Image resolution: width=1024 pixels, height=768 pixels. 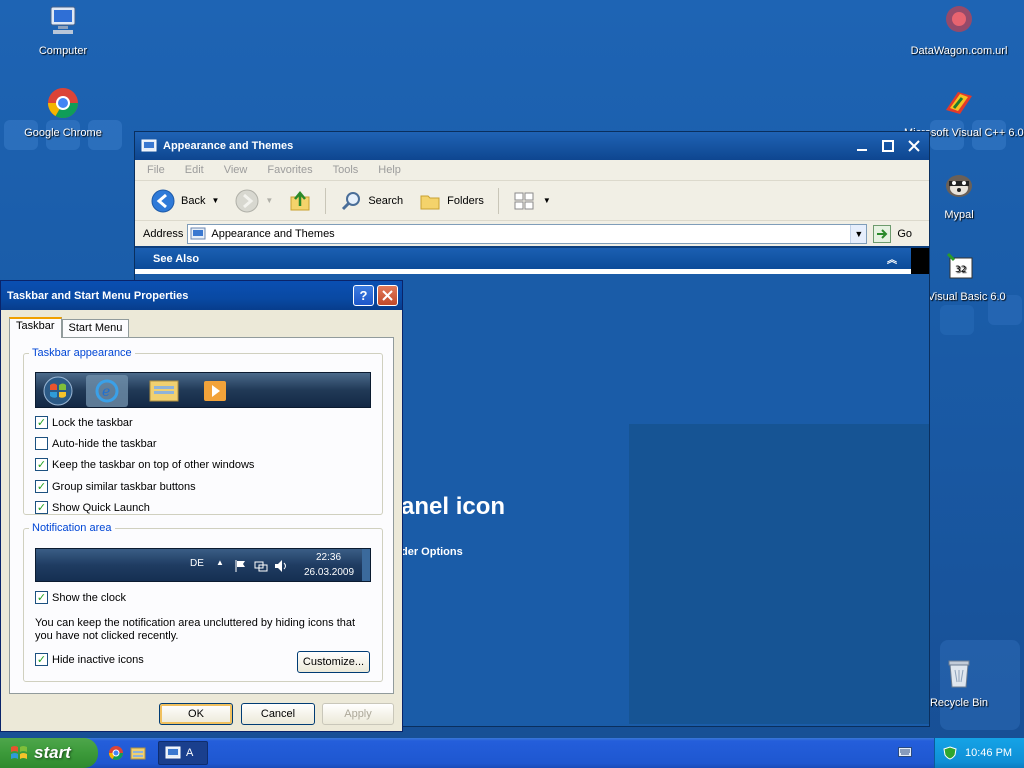 What do you see at coordinates (196, 714) in the screenshot?
I see `ok-button: OK` at bounding box center [196, 714].